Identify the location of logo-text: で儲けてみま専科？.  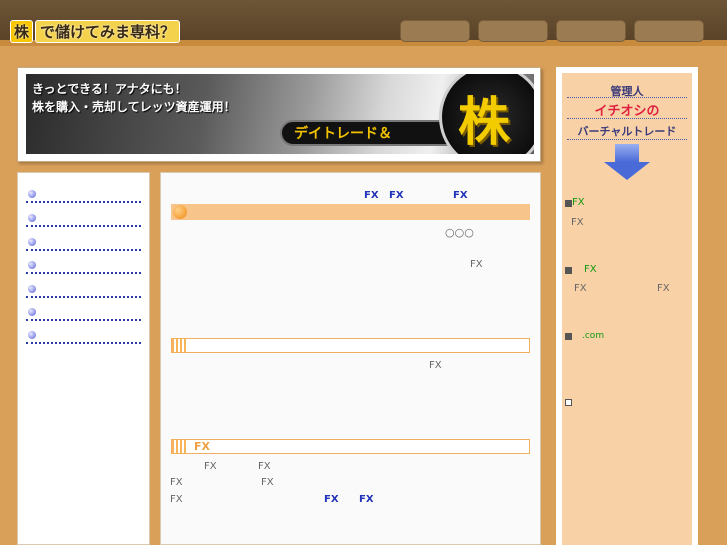
(108, 31).